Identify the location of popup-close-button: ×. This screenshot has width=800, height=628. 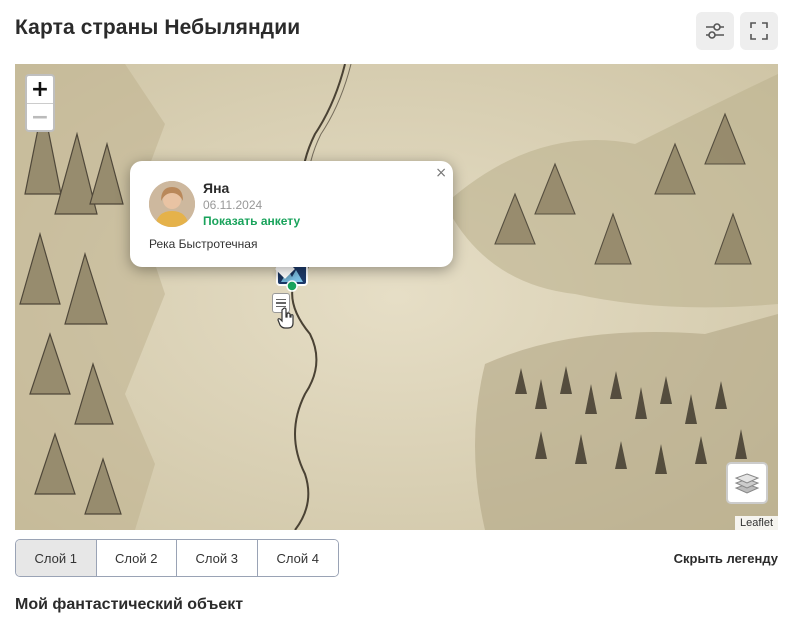
(441, 173).